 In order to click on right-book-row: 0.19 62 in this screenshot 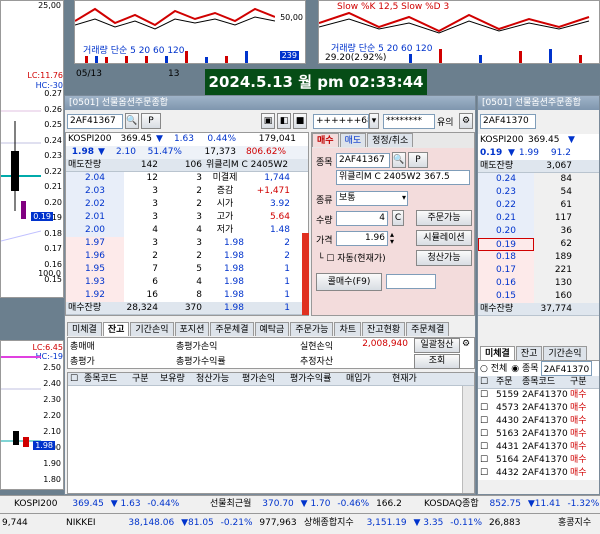, I will do `click(538, 244)`.